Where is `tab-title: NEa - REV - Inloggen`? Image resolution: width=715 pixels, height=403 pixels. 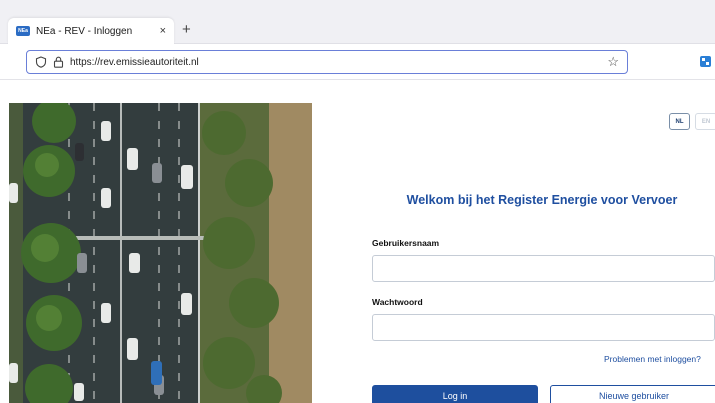 tab-title: NEa - REV - Inloggen is located at coordinates (84, 31).